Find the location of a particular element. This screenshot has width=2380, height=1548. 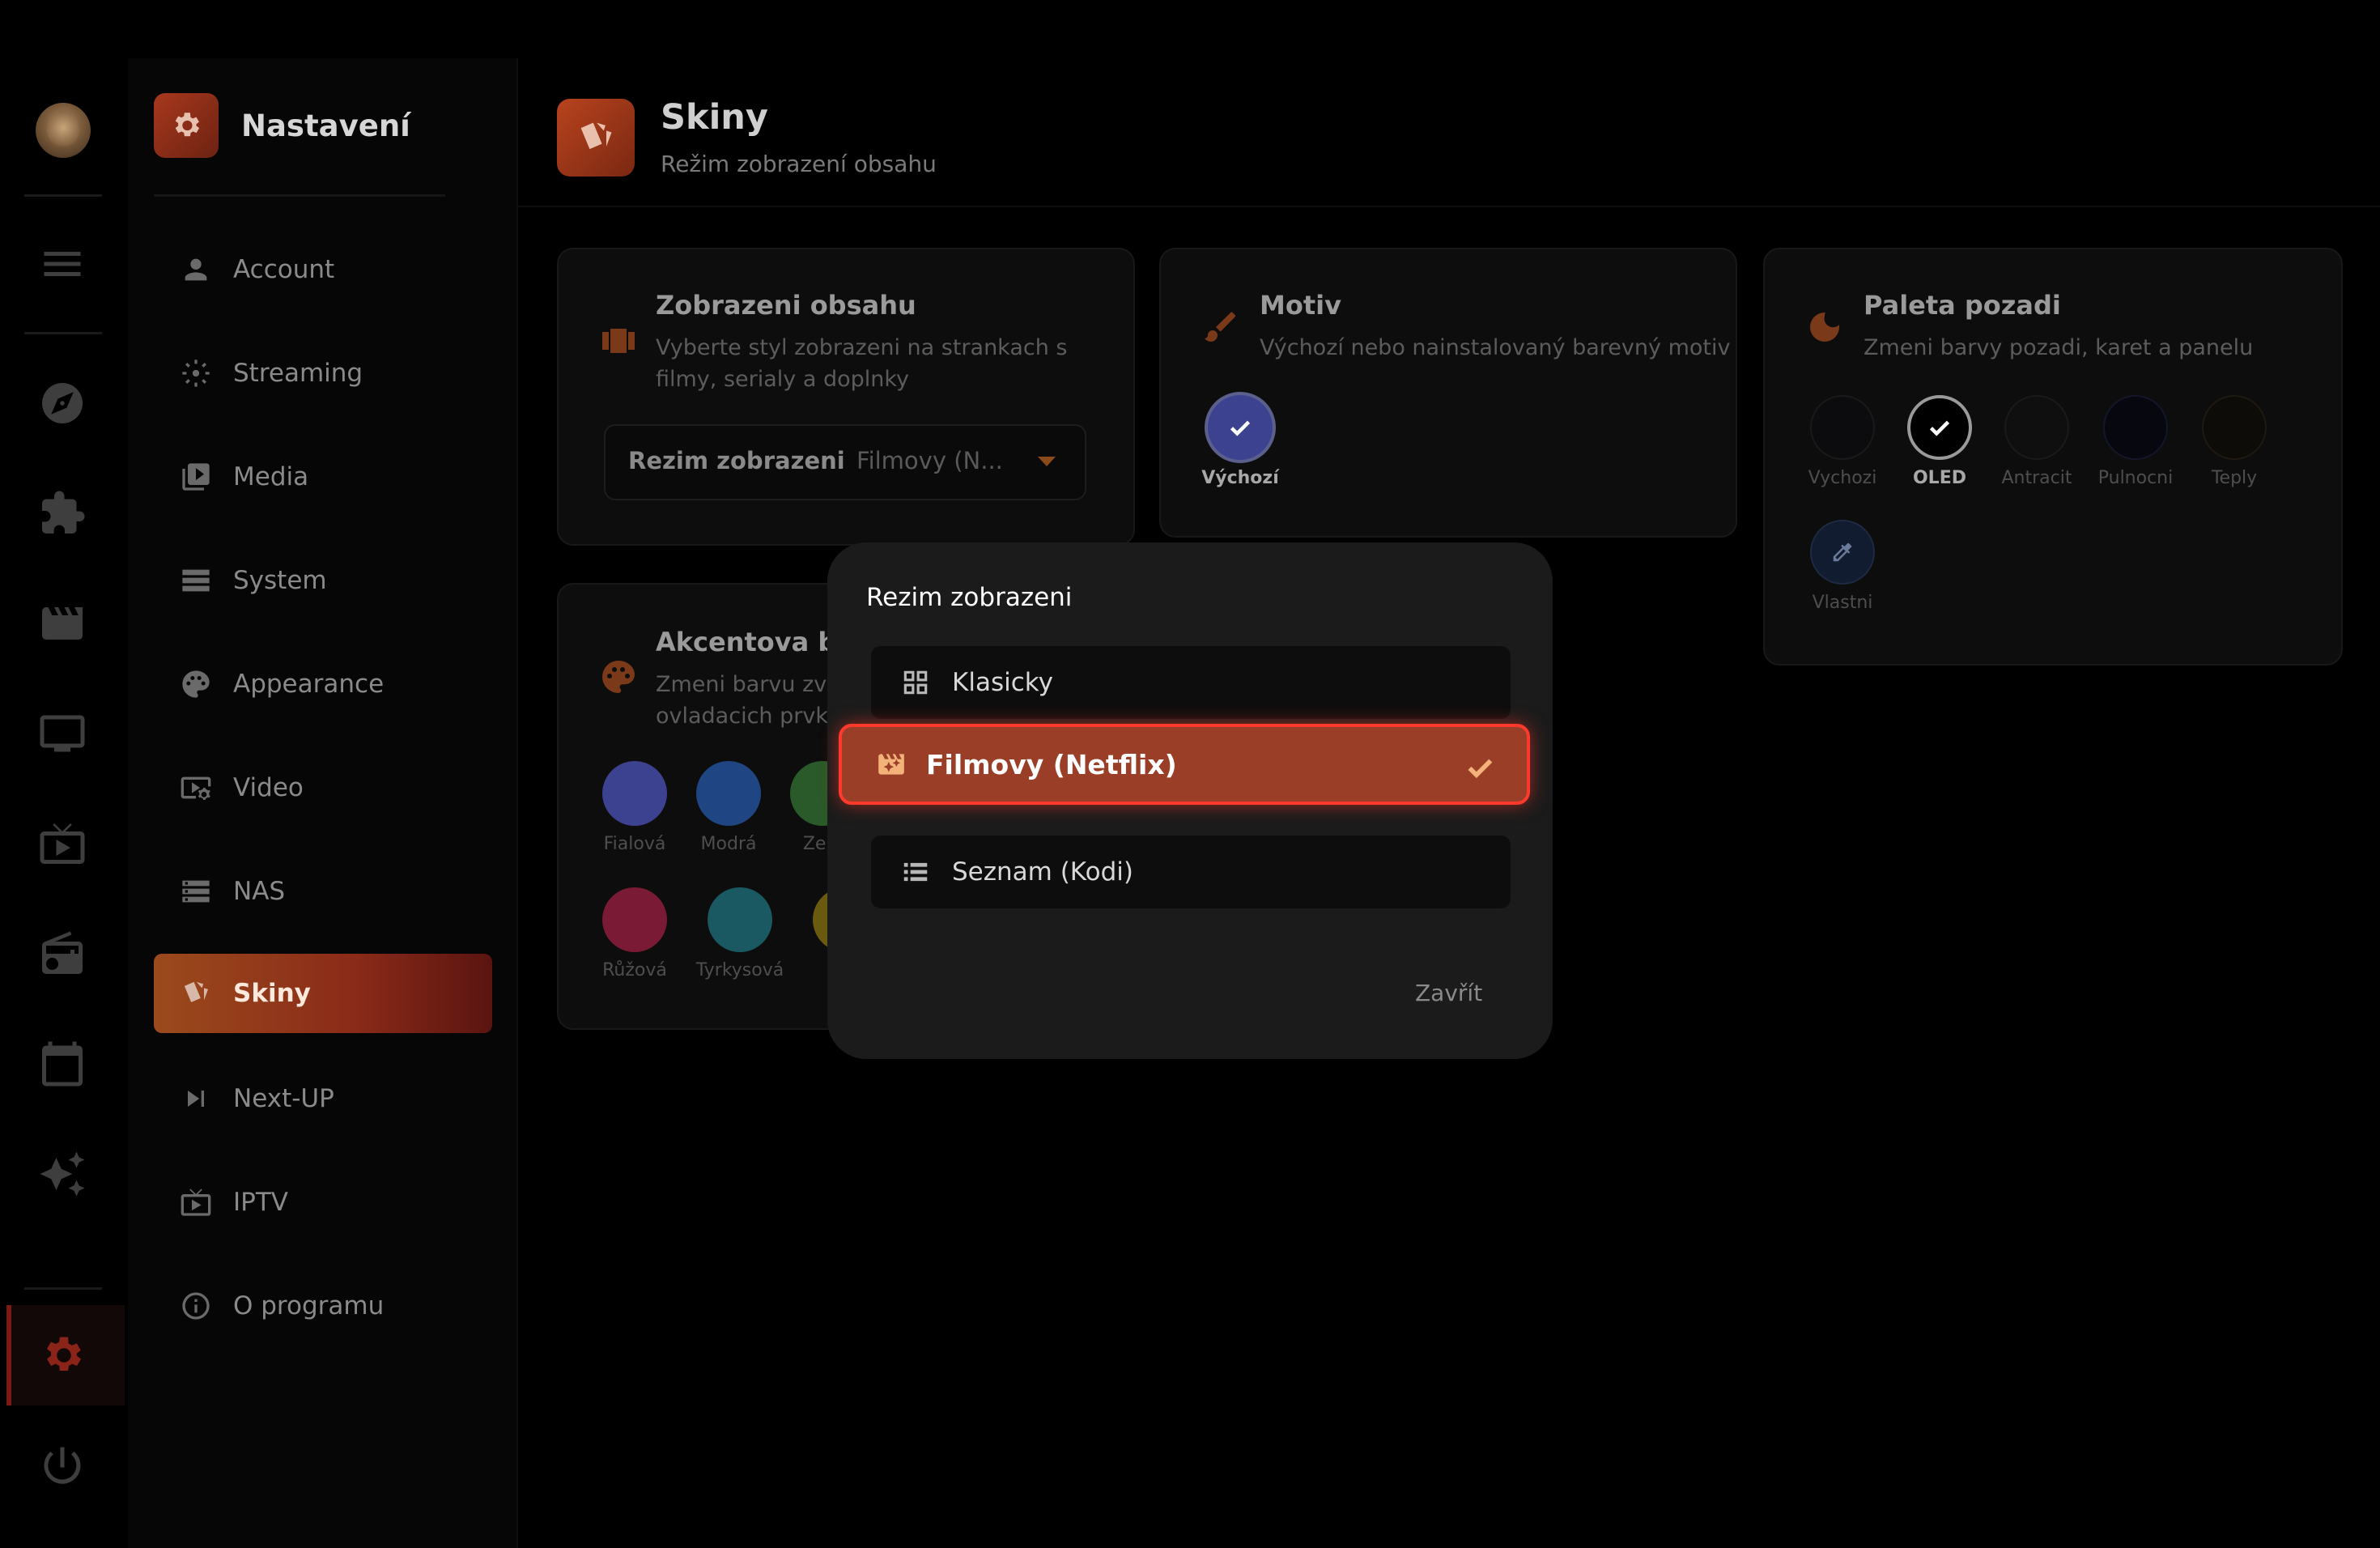

theme-swatch-vychozi is located at coordinates (1240, 427).